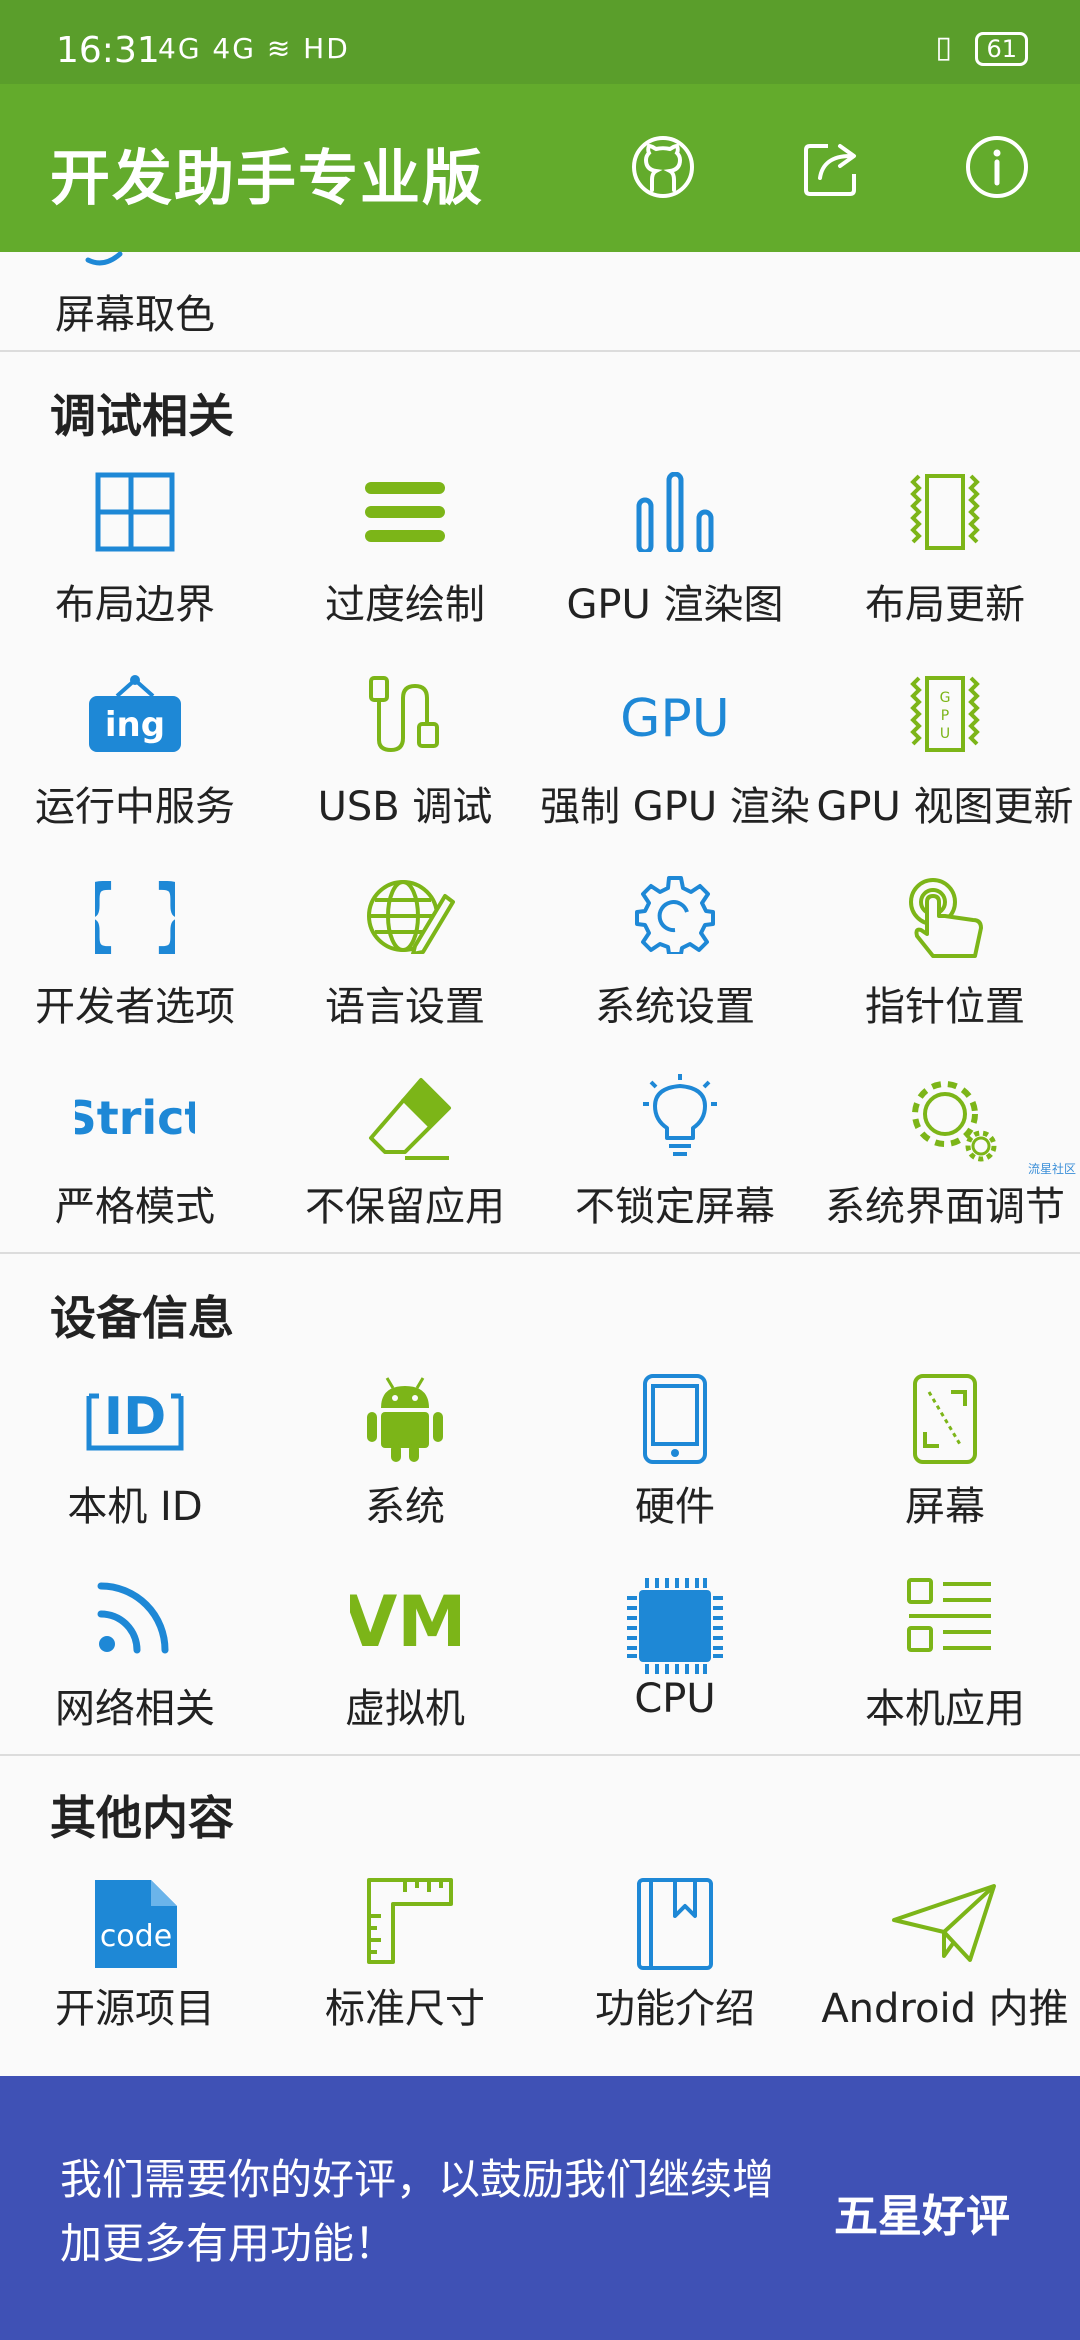 The width and height of the screenshot is (1080, 2340). What do you see at coordinates (945, 572) in the screenshot?
I see `tile-layout-update: 布局更新` at bounding box center [945, 572].